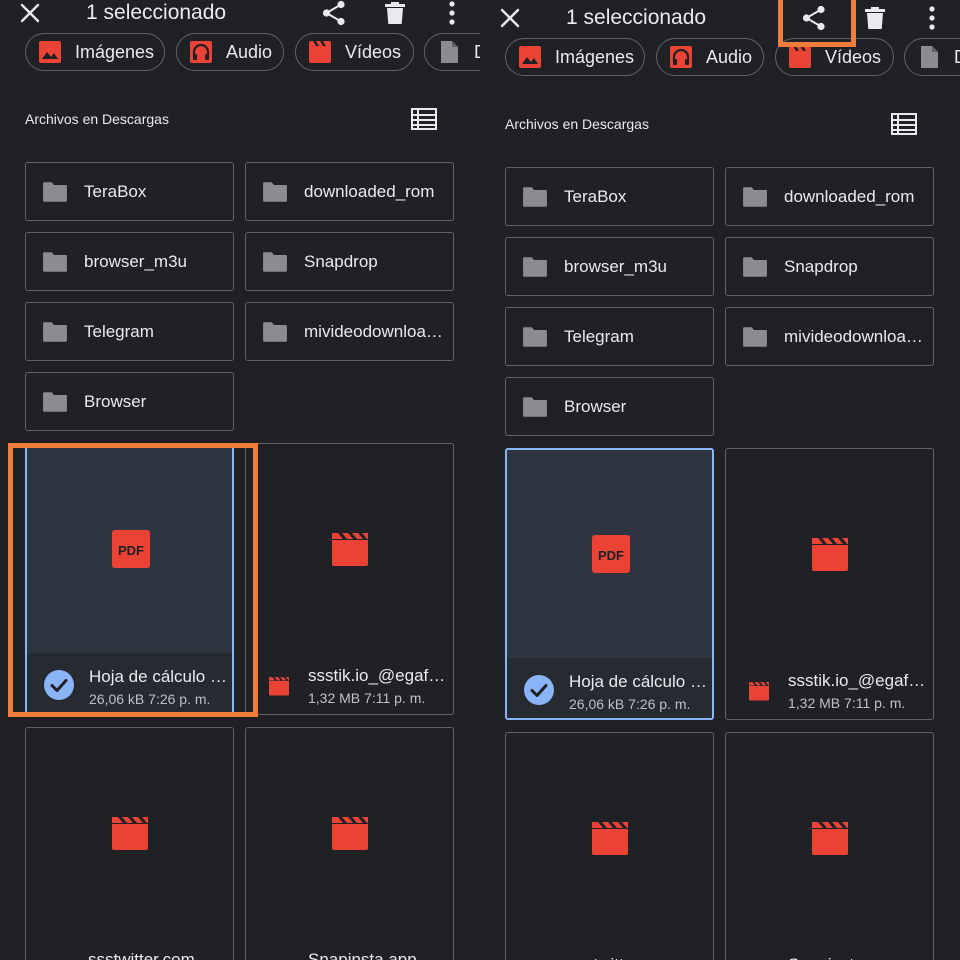 The width and height of the screenshot is (960, 960). Describe the element at coordinates (129, 948) in the screenshot. I see `file-info: ssstwitter.com` at that location.